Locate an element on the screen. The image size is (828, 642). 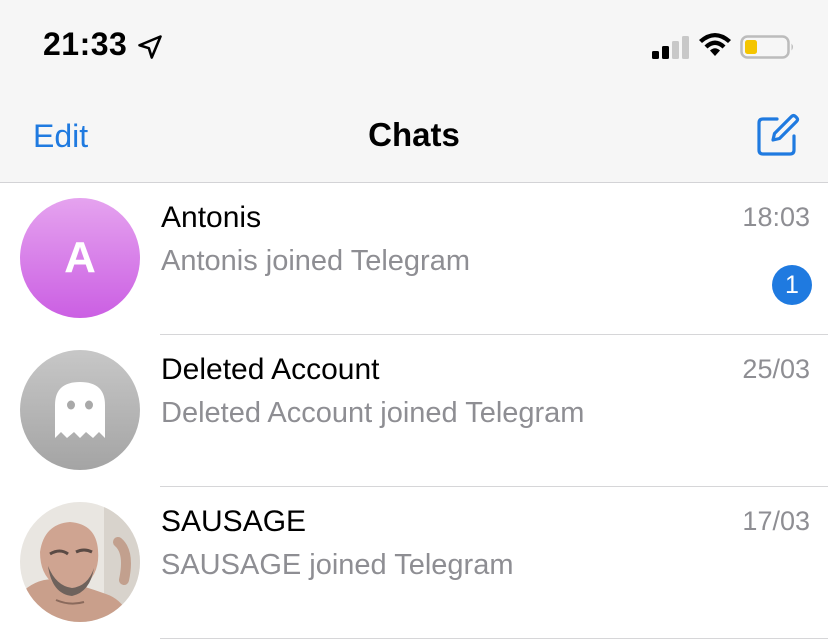
chat-time: 17/03 is located at coordinates (776, 521).